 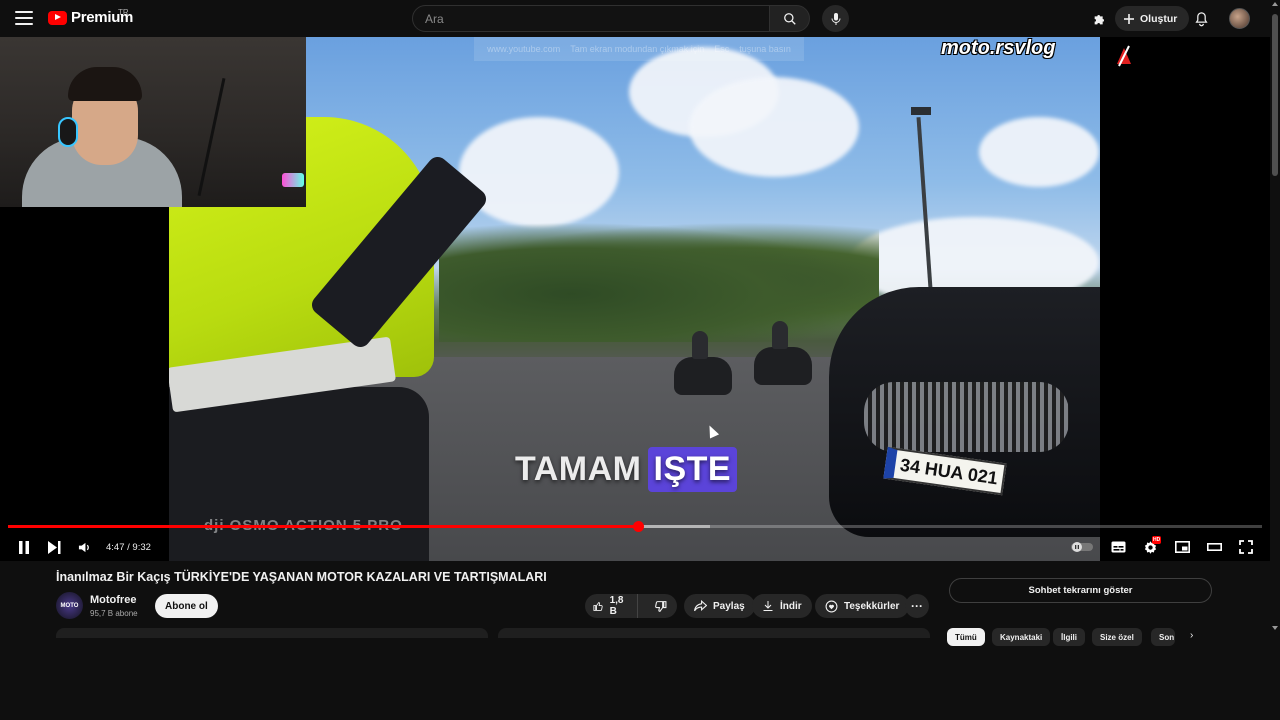 I want to click on search-button, so click(x=789, y=18).